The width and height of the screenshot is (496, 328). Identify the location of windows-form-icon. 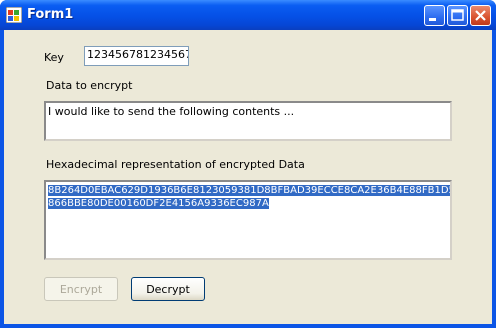
(14, 15).